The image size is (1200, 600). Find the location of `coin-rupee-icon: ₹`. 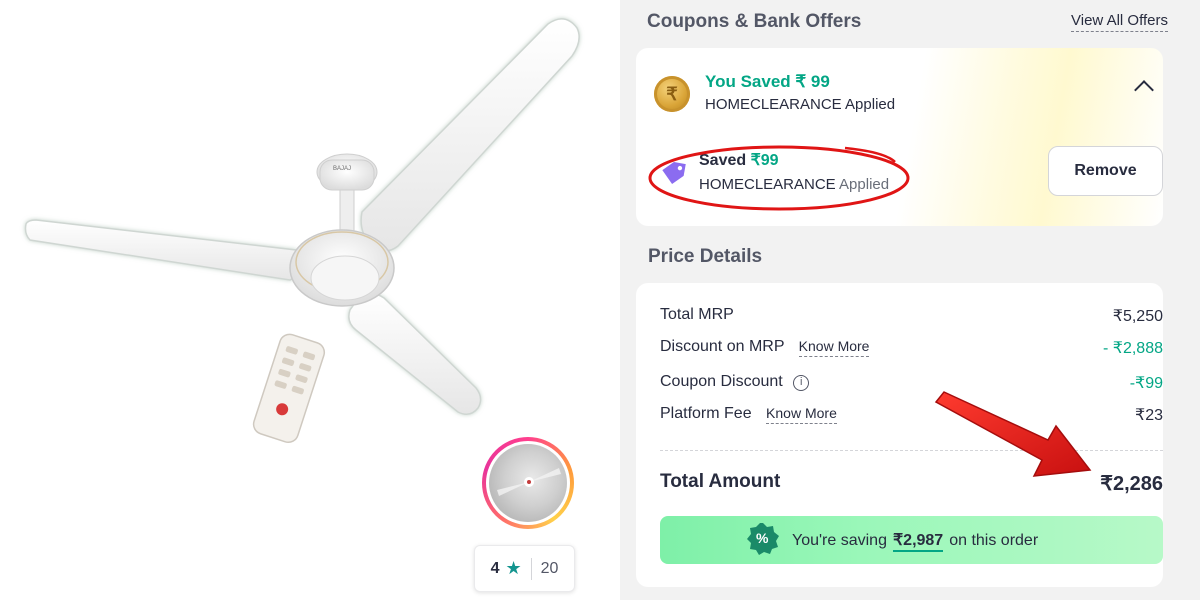

coin-rupee-icon: ₹ is located at coordinates (672, 94).